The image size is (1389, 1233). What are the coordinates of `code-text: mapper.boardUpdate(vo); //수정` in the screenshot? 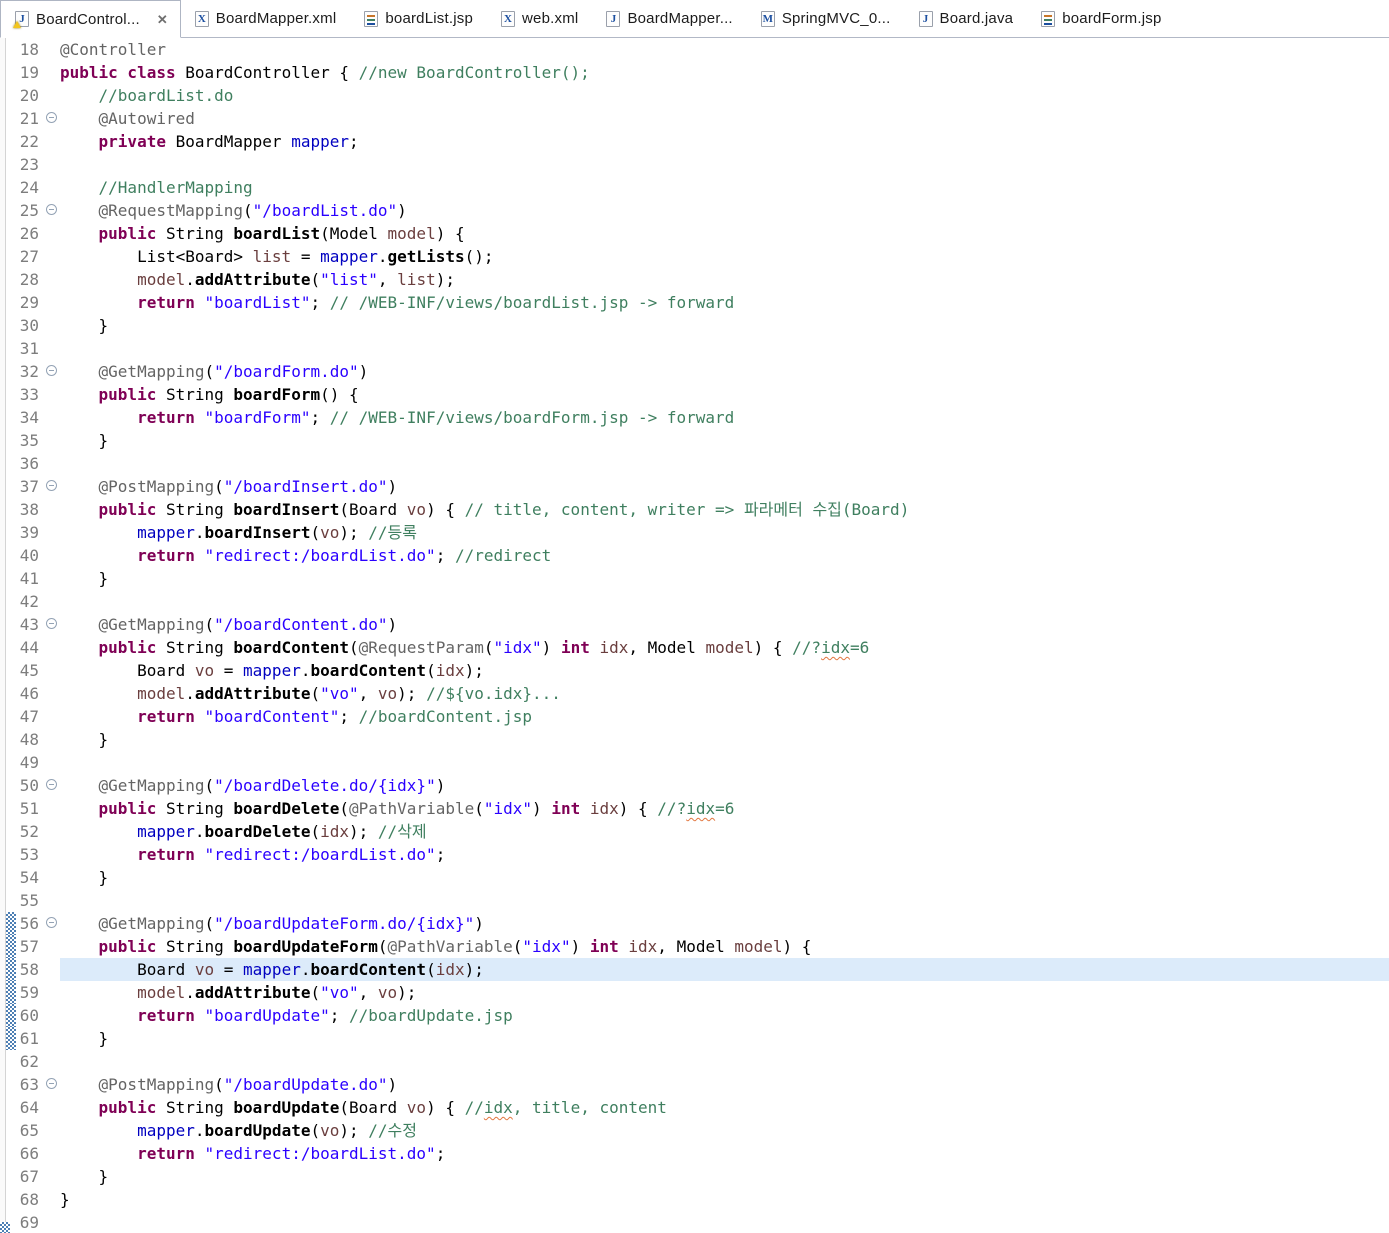 It's located at (724, 1130).